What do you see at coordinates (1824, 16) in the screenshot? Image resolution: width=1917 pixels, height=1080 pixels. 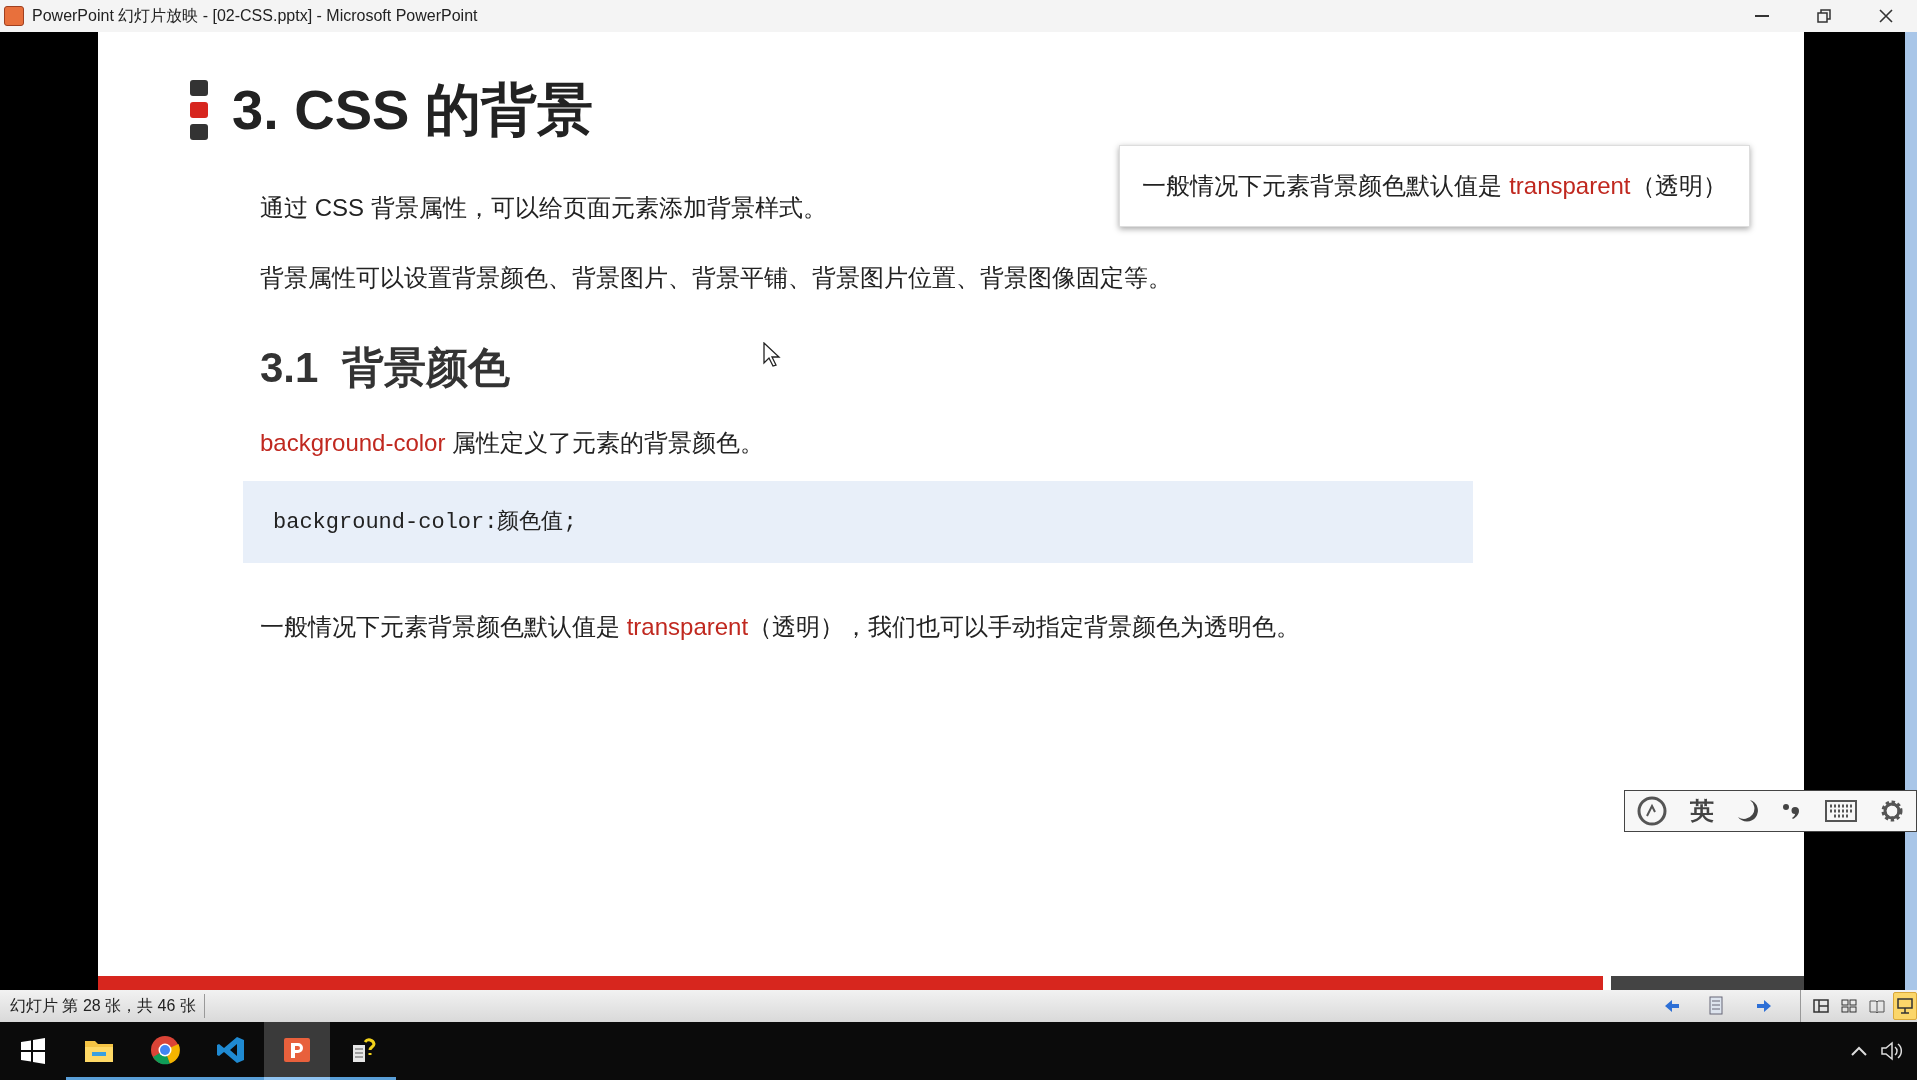 I see `restore-icon` at bounding box center [1824, 16].